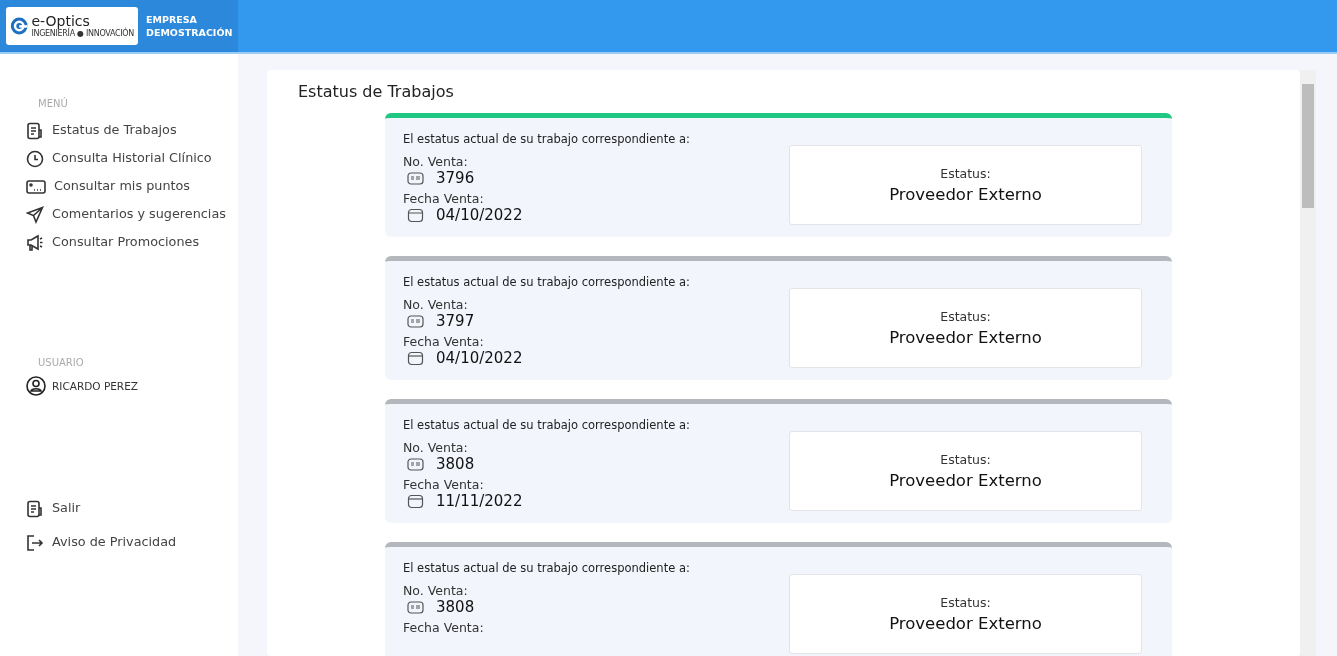 This screenshot has width=1337, height=656. I want to click on scrollbar, so click(1308, 363).